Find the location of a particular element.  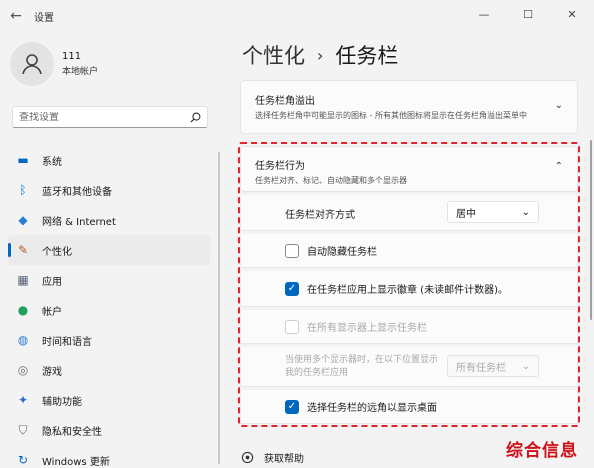

sidebar-item-label: Windows 更新 is located at coordinates (76, 462).